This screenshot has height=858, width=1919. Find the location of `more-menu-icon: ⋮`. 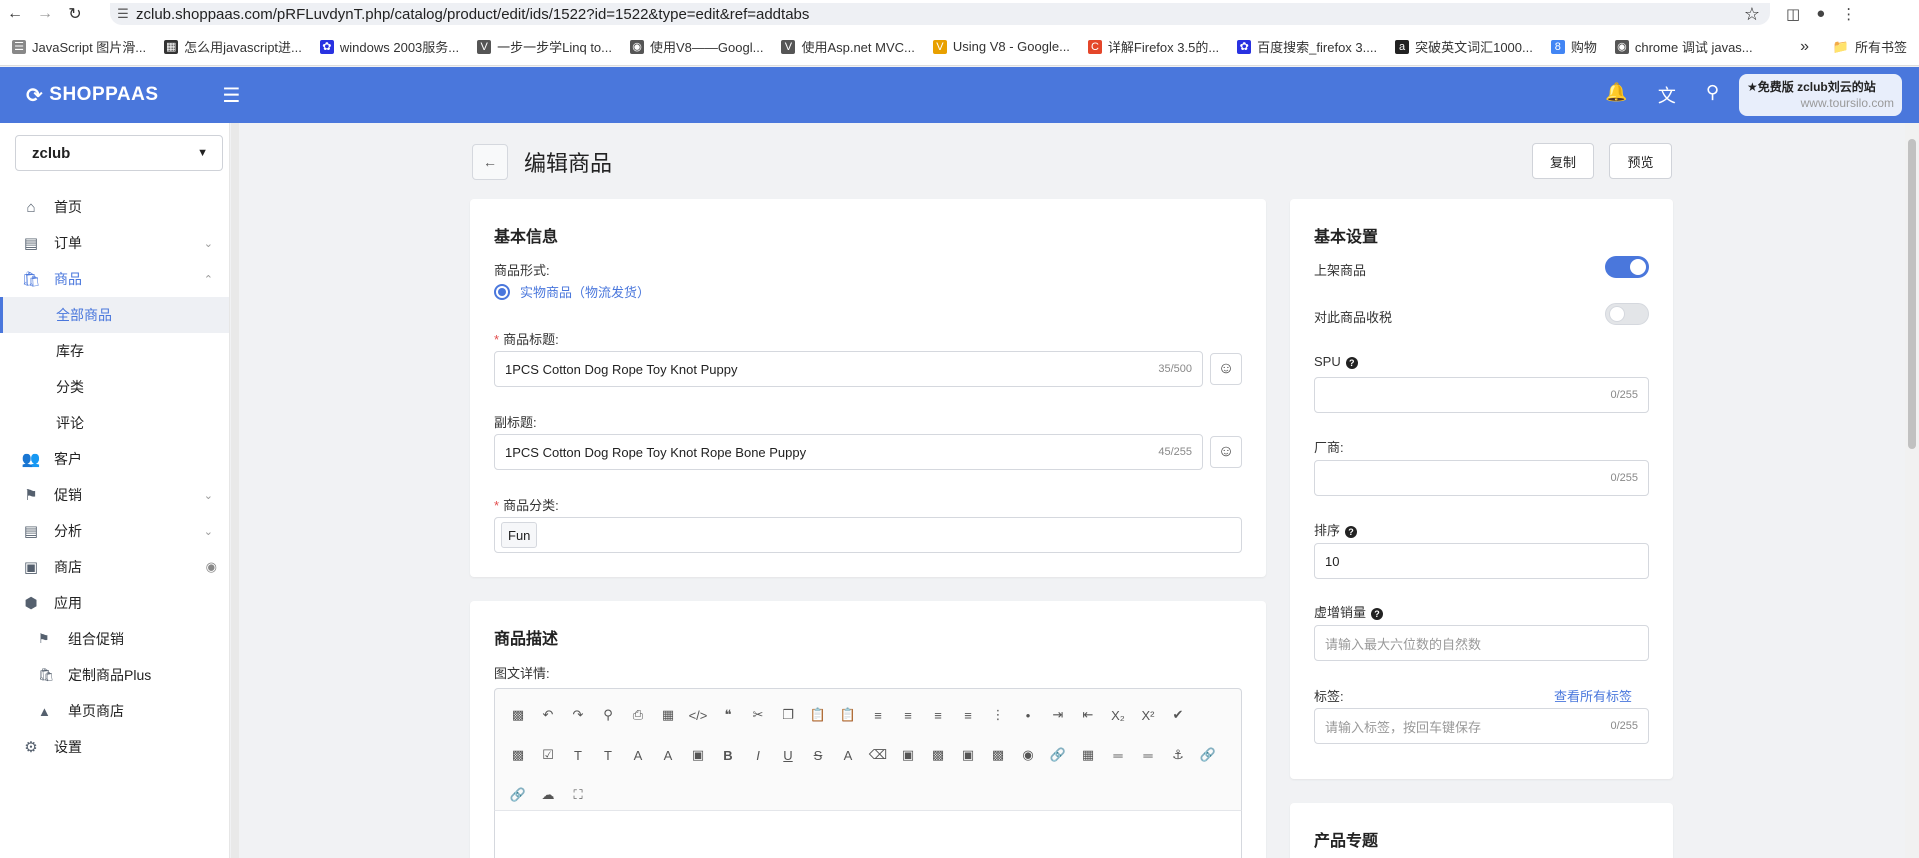

more-menu-icon: ⋮ is located at coordinates (1848, 14).